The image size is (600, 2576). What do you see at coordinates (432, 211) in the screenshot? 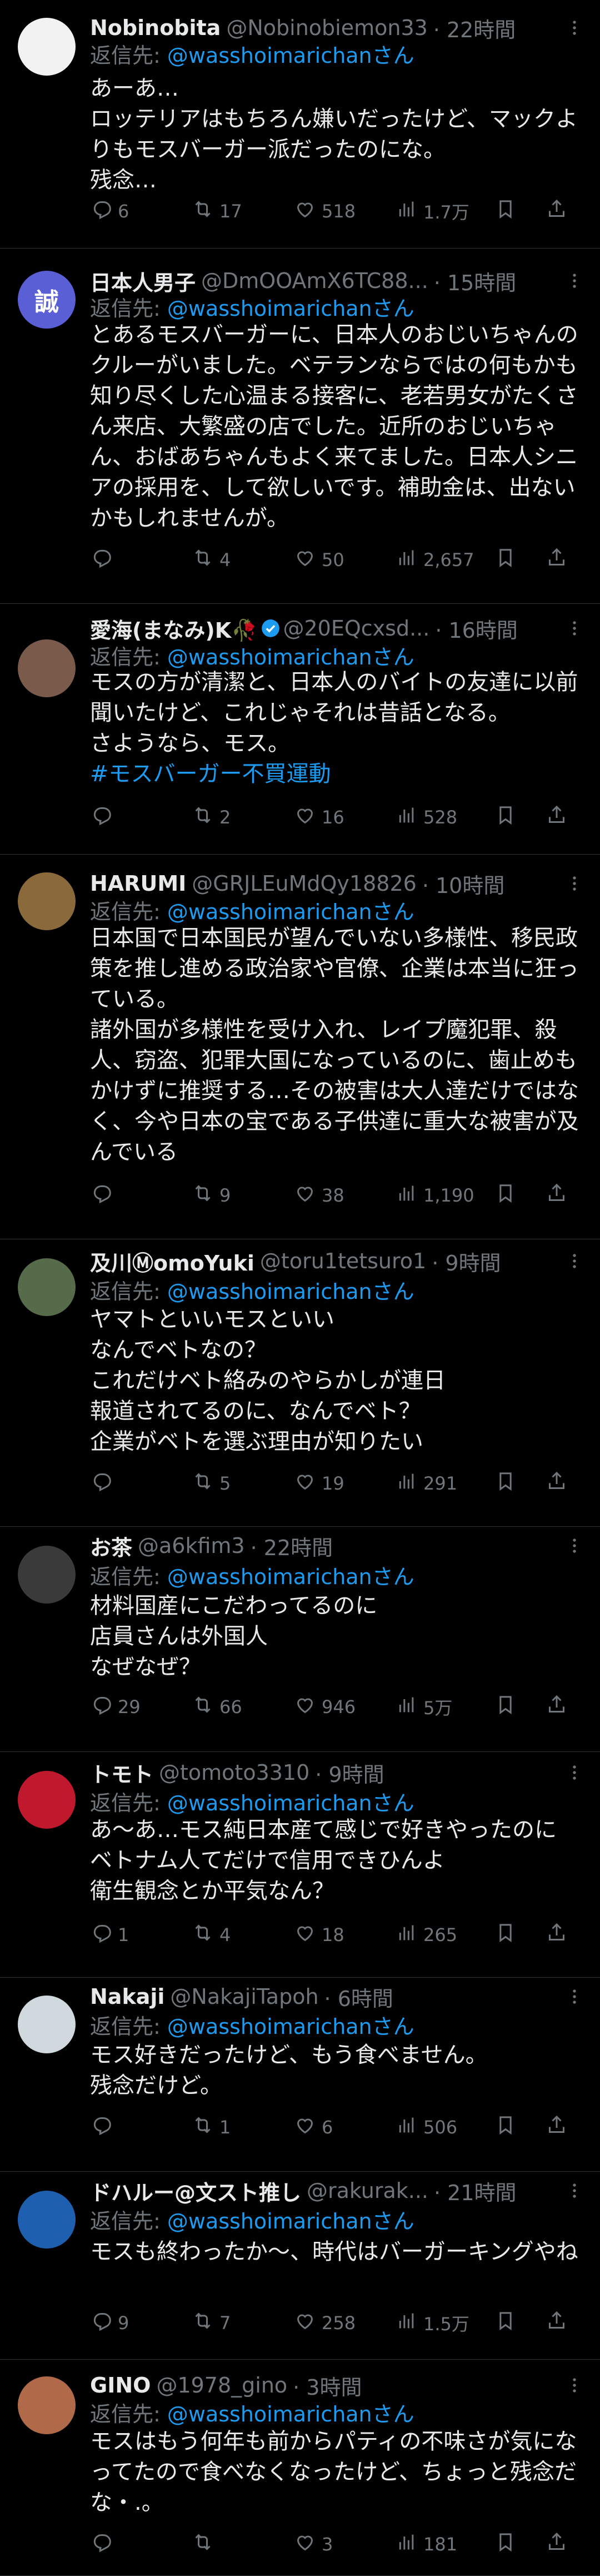
I see `views-button: 1.7万` at bounding box center [432, 211].